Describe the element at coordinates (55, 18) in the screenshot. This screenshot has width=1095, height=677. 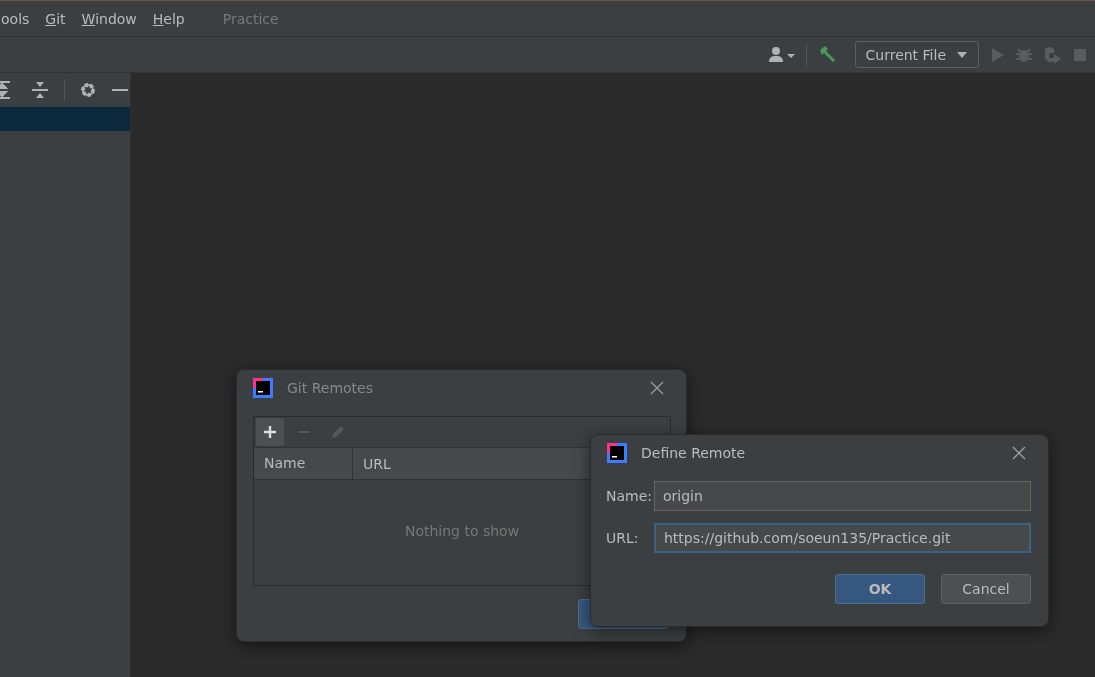
I see `menu-item: Git` at that location.